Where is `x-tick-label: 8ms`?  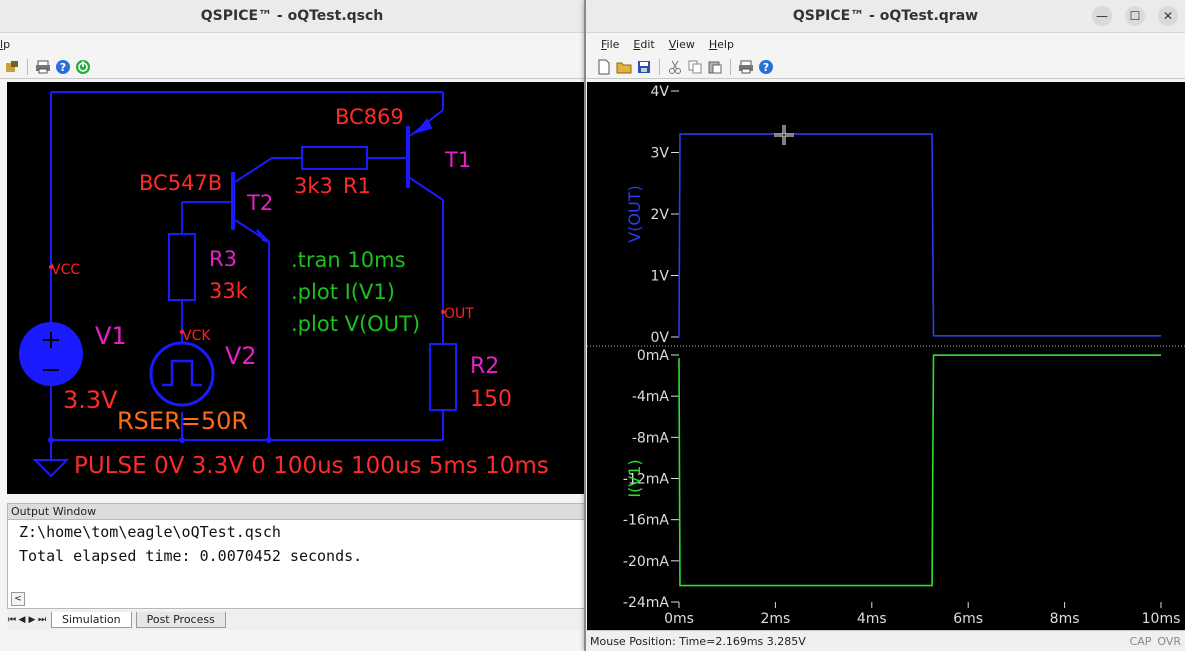
x-tick-label: 8ms is located at coordinates (1065, 619).